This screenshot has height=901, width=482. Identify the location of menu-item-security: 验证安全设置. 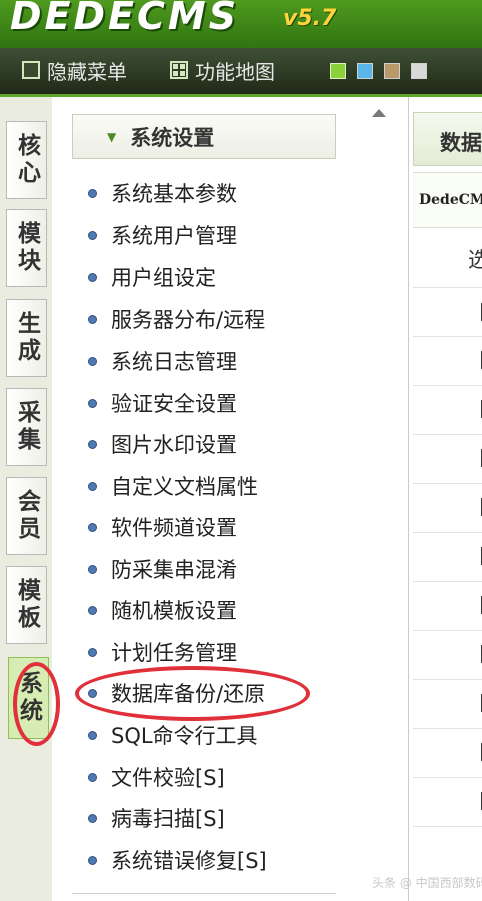
(162, 403).